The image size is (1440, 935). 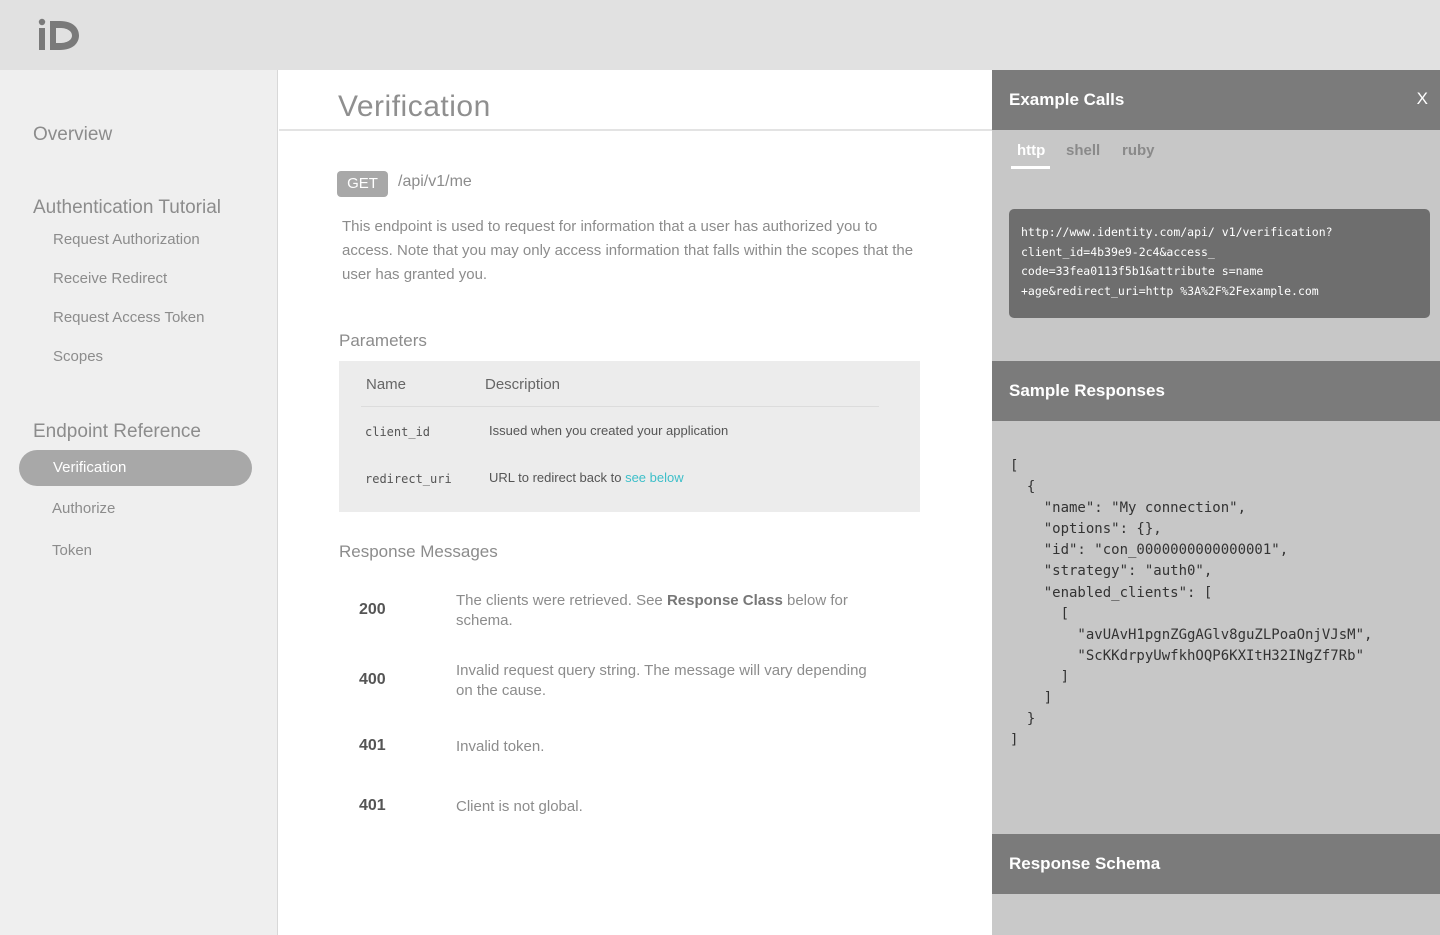 What do you see at coordinates (654, 477) in the screenshot?
I see `see-below-link: see below` at bounding box center [654, 477].